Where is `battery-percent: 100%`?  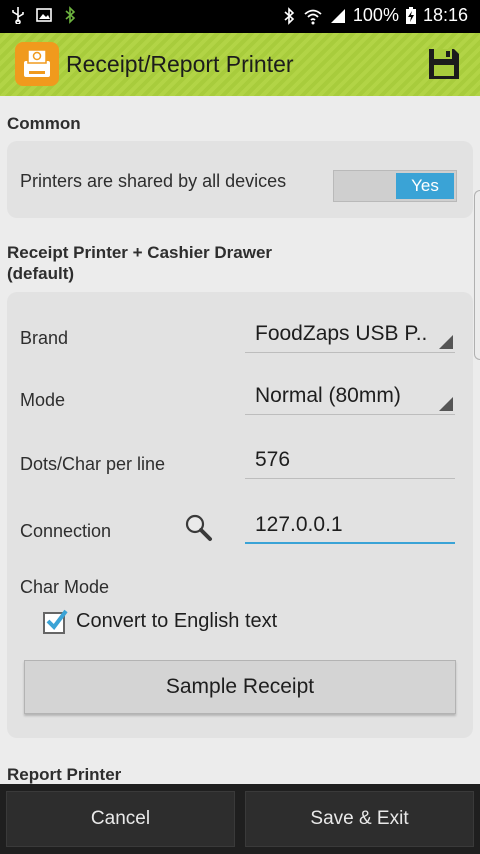
battery-percent: 100% is located at coordinates (375, 15).